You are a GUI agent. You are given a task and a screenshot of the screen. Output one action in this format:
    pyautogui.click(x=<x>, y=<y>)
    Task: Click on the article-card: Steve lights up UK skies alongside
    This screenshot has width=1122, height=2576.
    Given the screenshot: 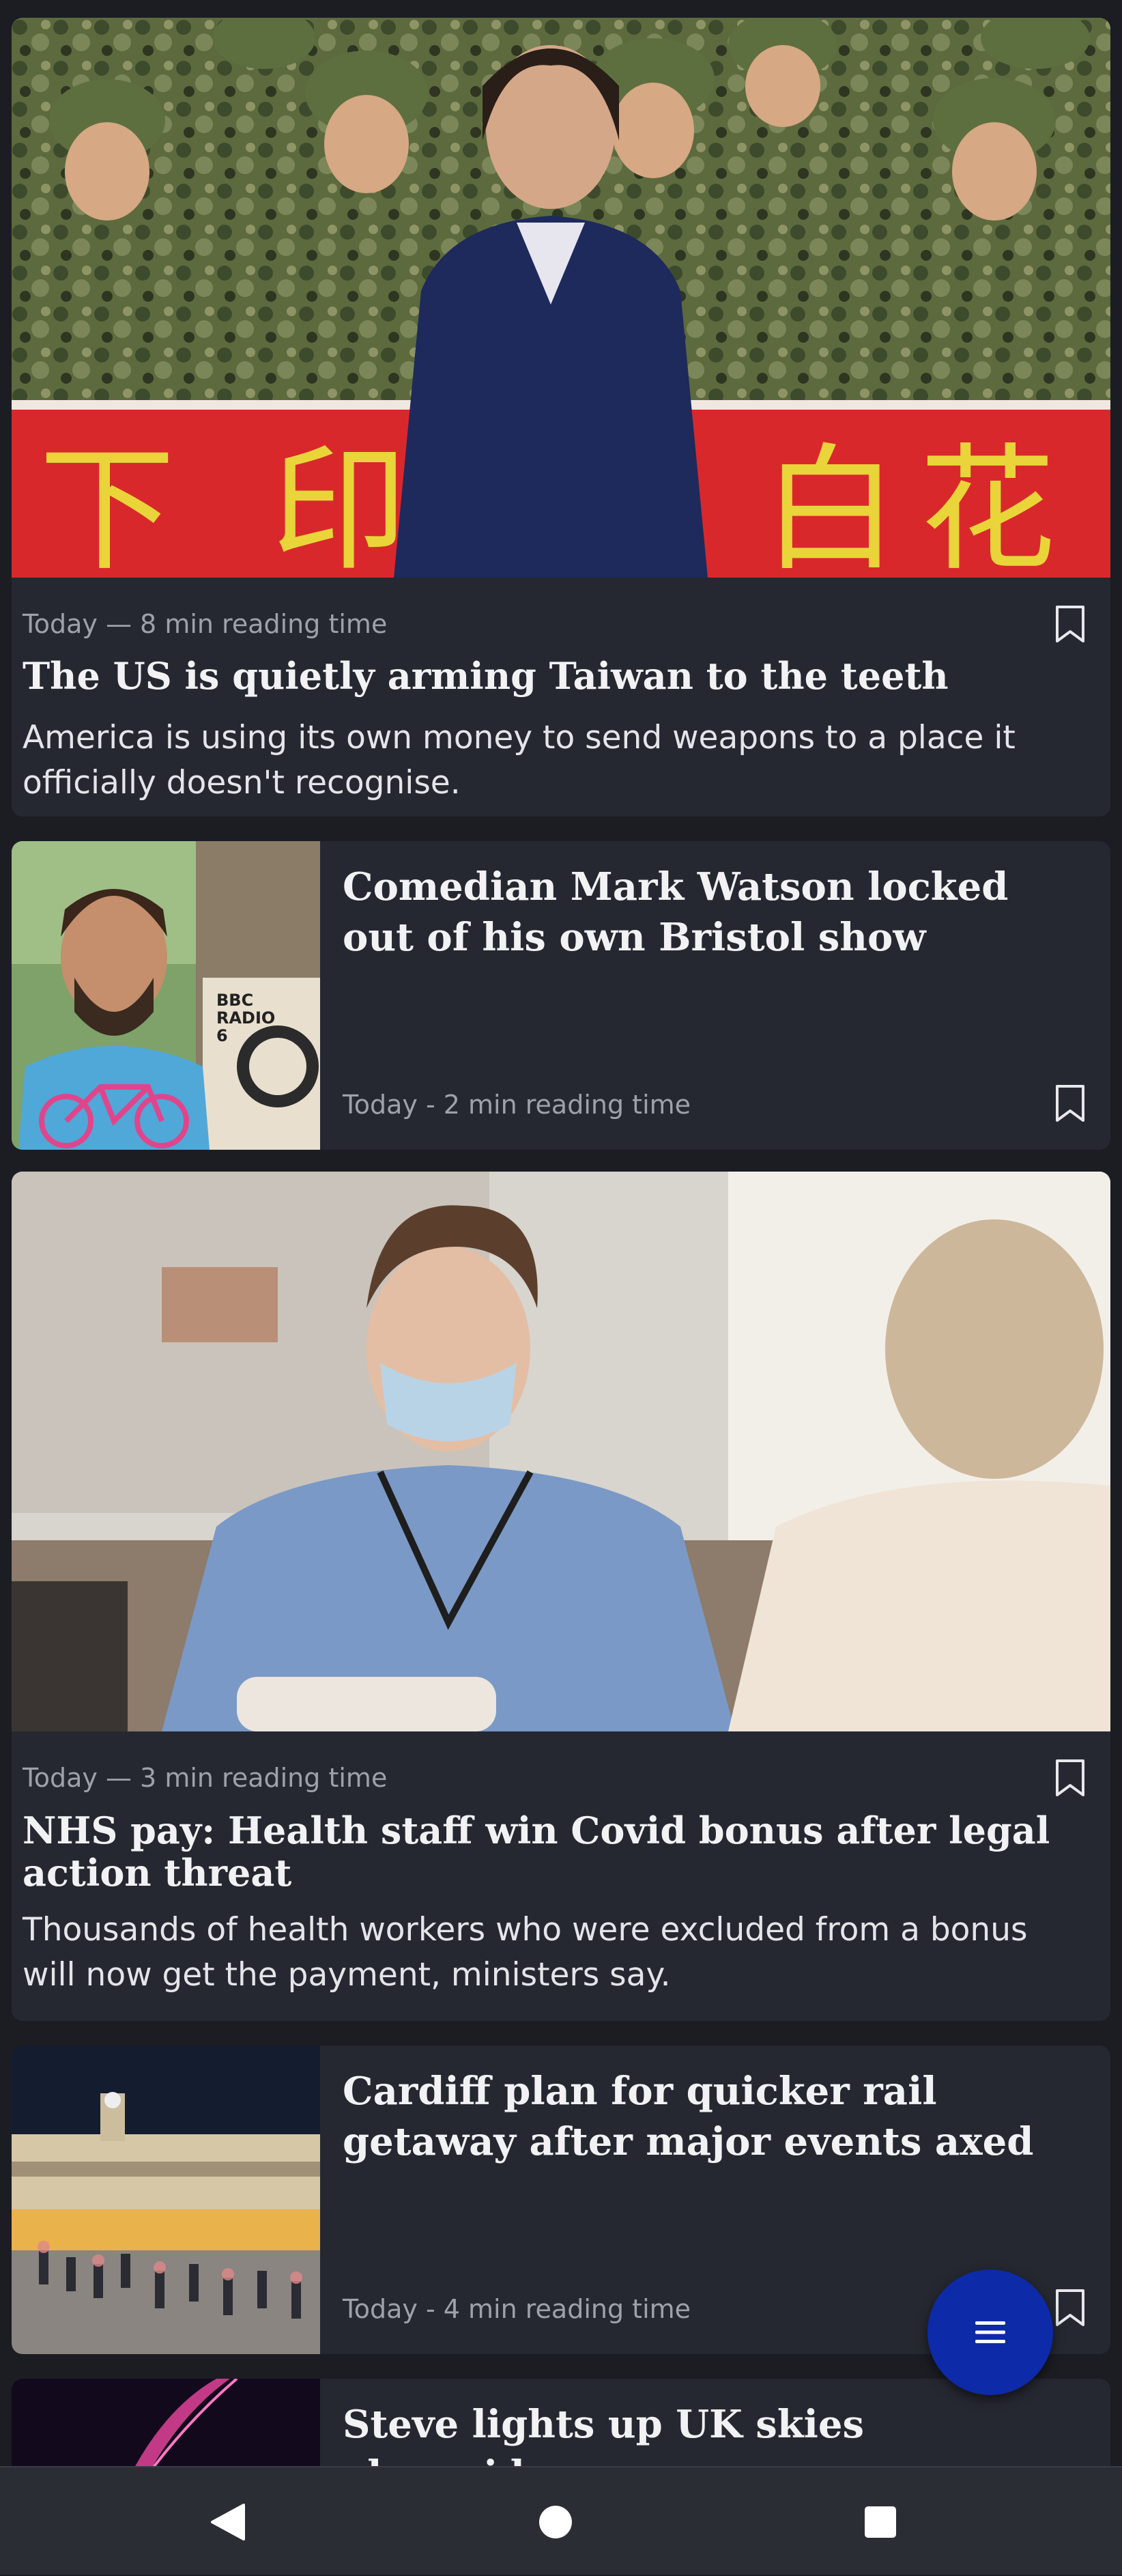 What is the action you would take?
    pyautogui.click(x=561, y=2422)
    